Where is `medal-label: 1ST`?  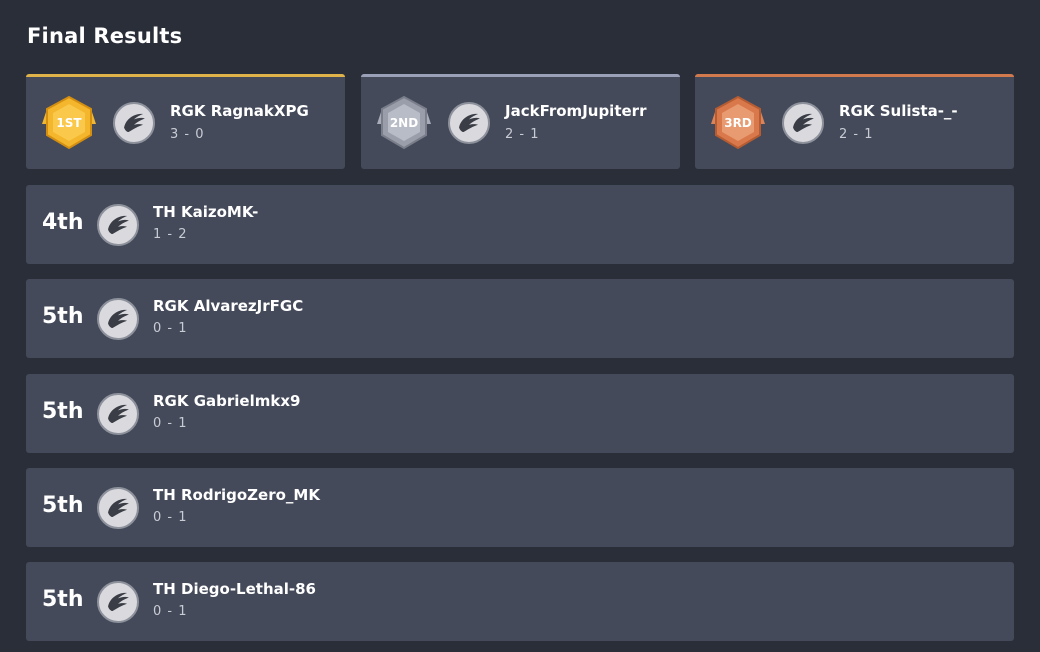
medal-label: 1ST is located at coordinates (69, 123).